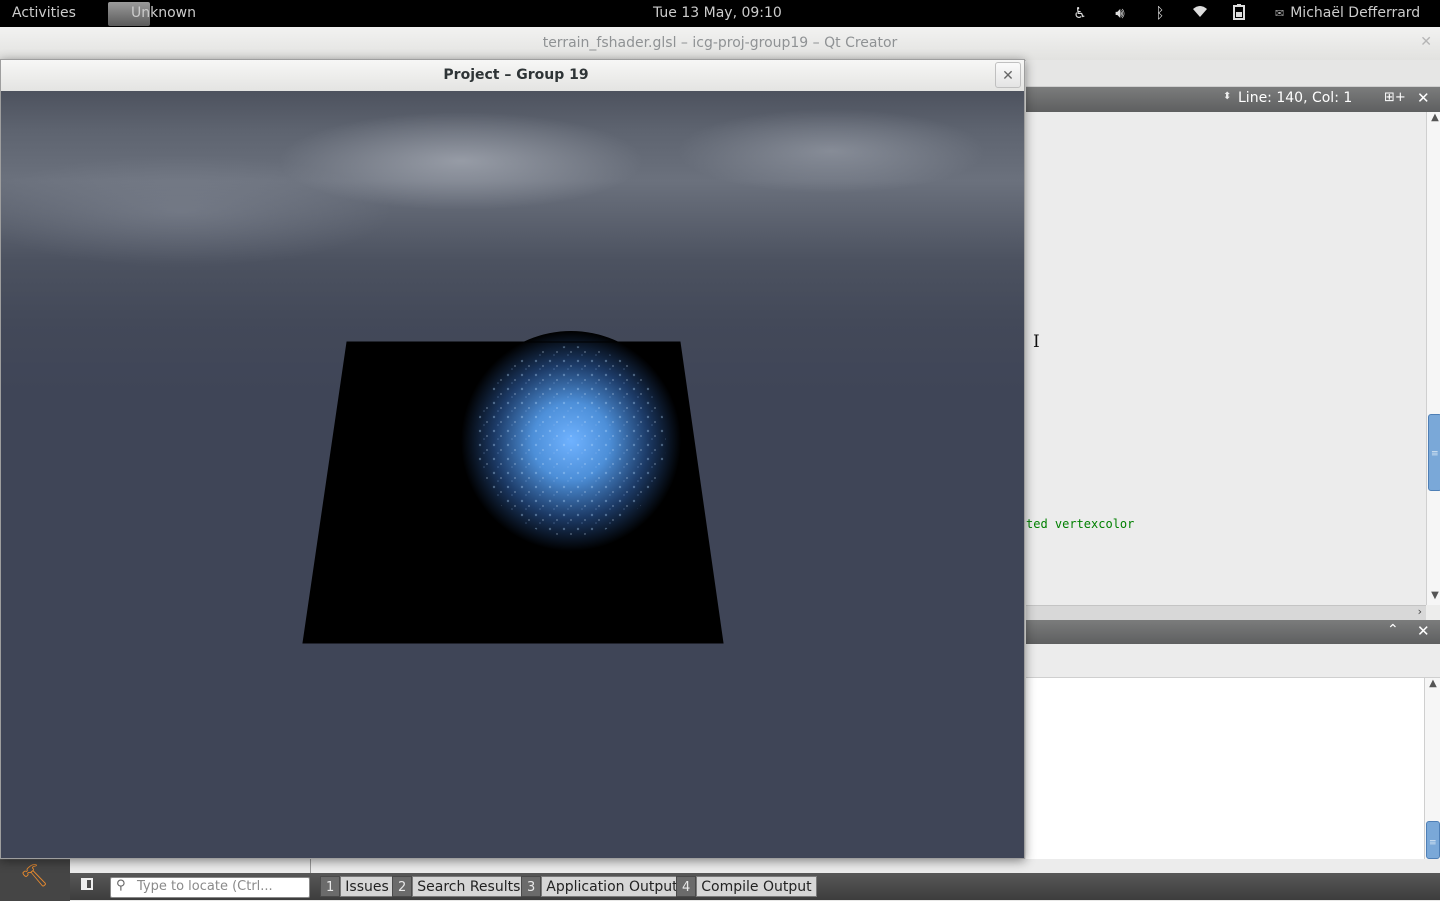 The image size is (1440, 901). I want to click on app-menu-label: Unknown, so click(163, 13).